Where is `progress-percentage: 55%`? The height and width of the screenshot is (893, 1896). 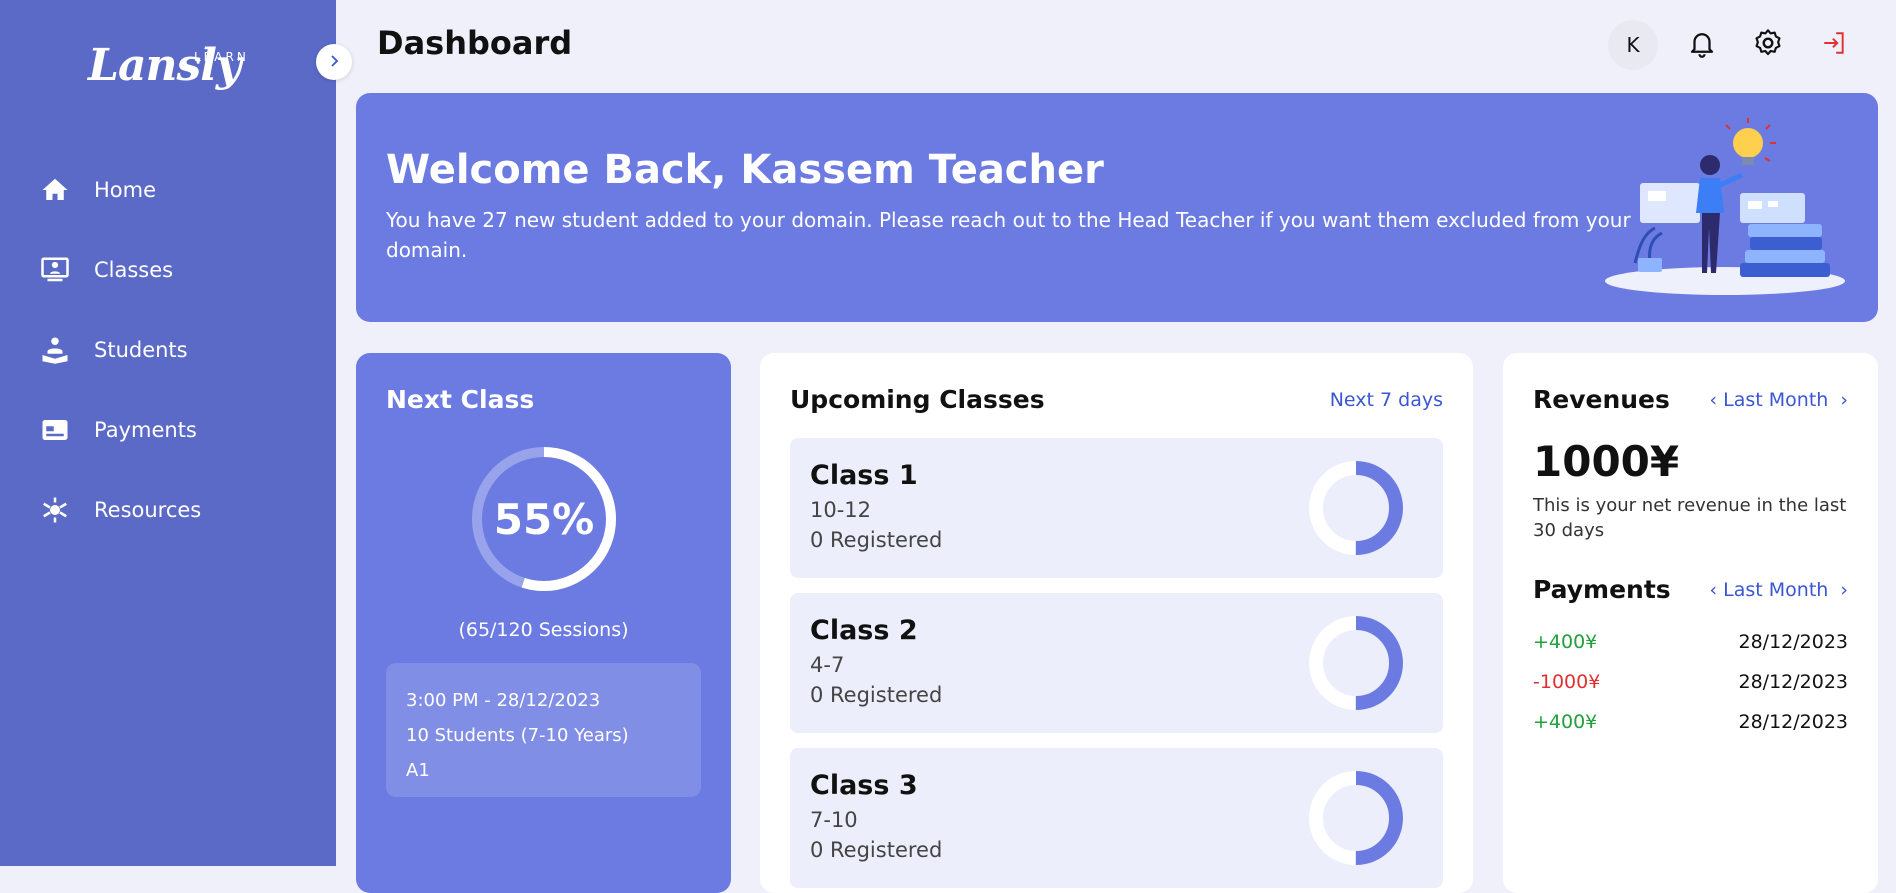
progress-percentage: 55% is located at coordinates (544, 519).